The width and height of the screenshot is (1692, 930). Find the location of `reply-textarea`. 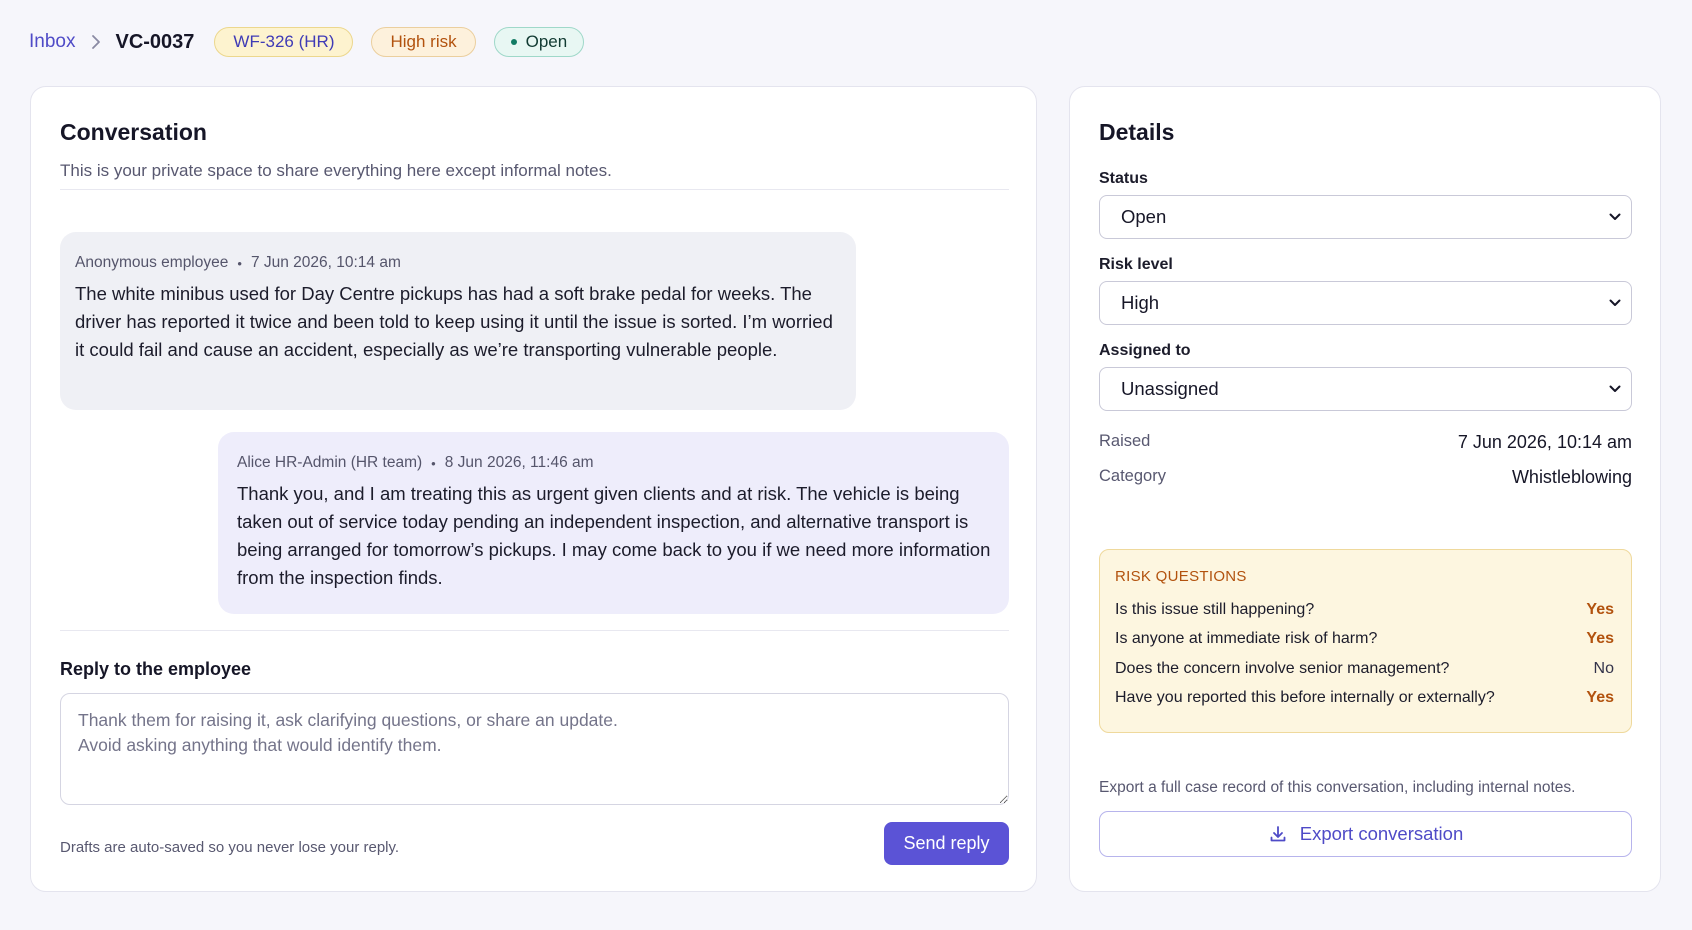

reply-textarea is located at coordinates (534, 749).